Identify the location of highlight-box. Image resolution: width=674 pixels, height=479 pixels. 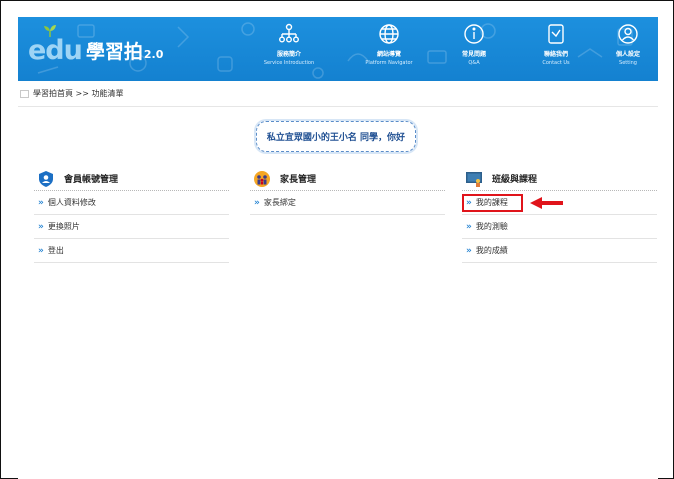
(492, 203).